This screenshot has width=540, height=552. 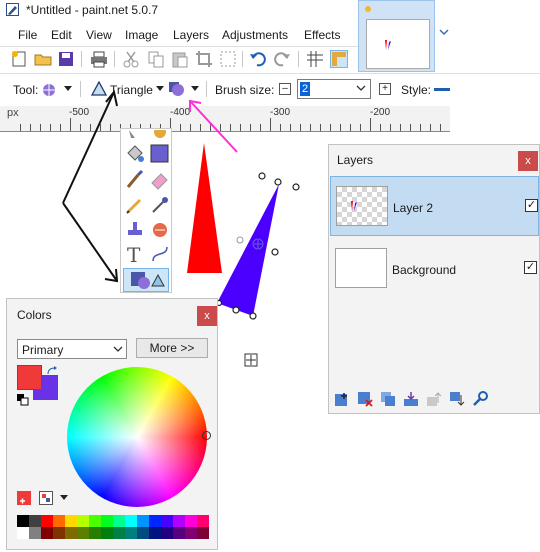 What do you see at coordinates (342, 399) in the screenshot?
I see `add-layer-icon` at bounding box center [342, 399].